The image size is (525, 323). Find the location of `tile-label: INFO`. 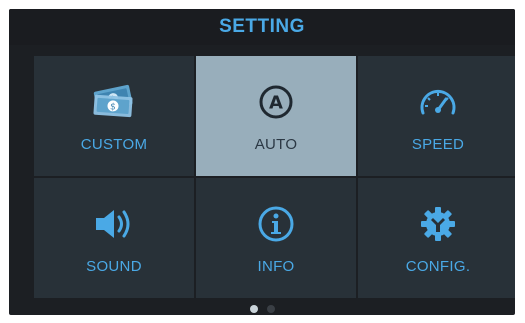

tile-label: INFO is located at coordinates (276, 266).